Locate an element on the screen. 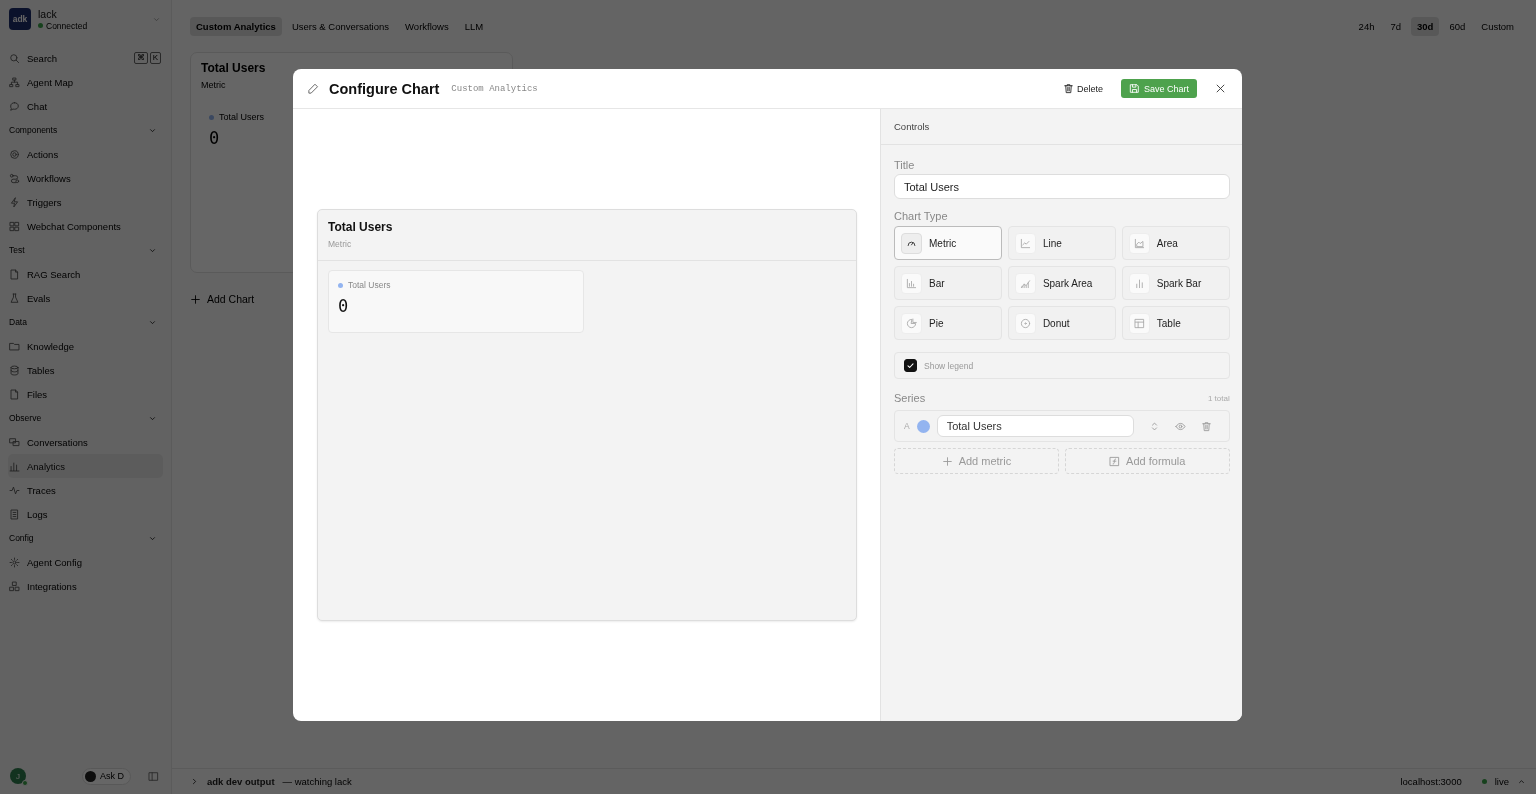  live-label: live is located at coordinates (1501, 781).